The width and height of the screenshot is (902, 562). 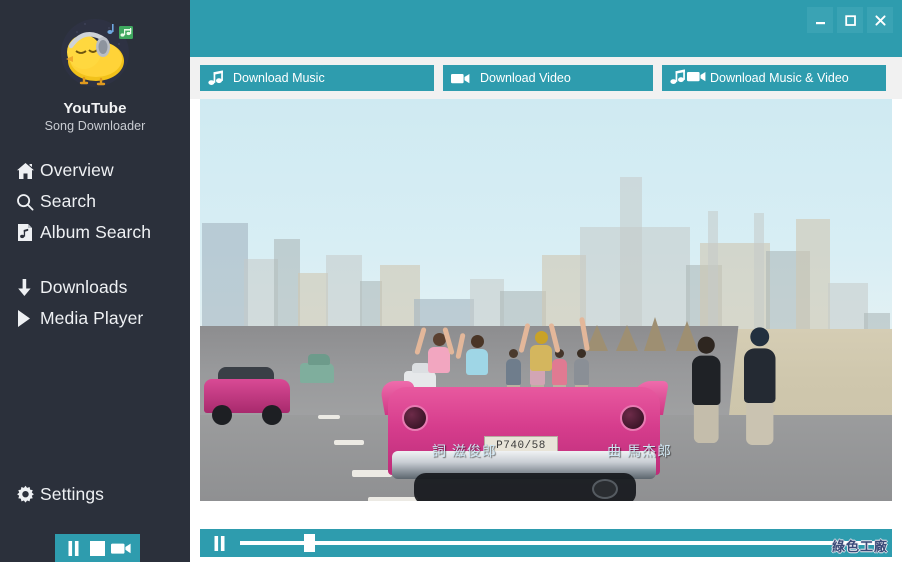 I want to click on sidebar-item-label: Media Player, so click(x=92, y=317).